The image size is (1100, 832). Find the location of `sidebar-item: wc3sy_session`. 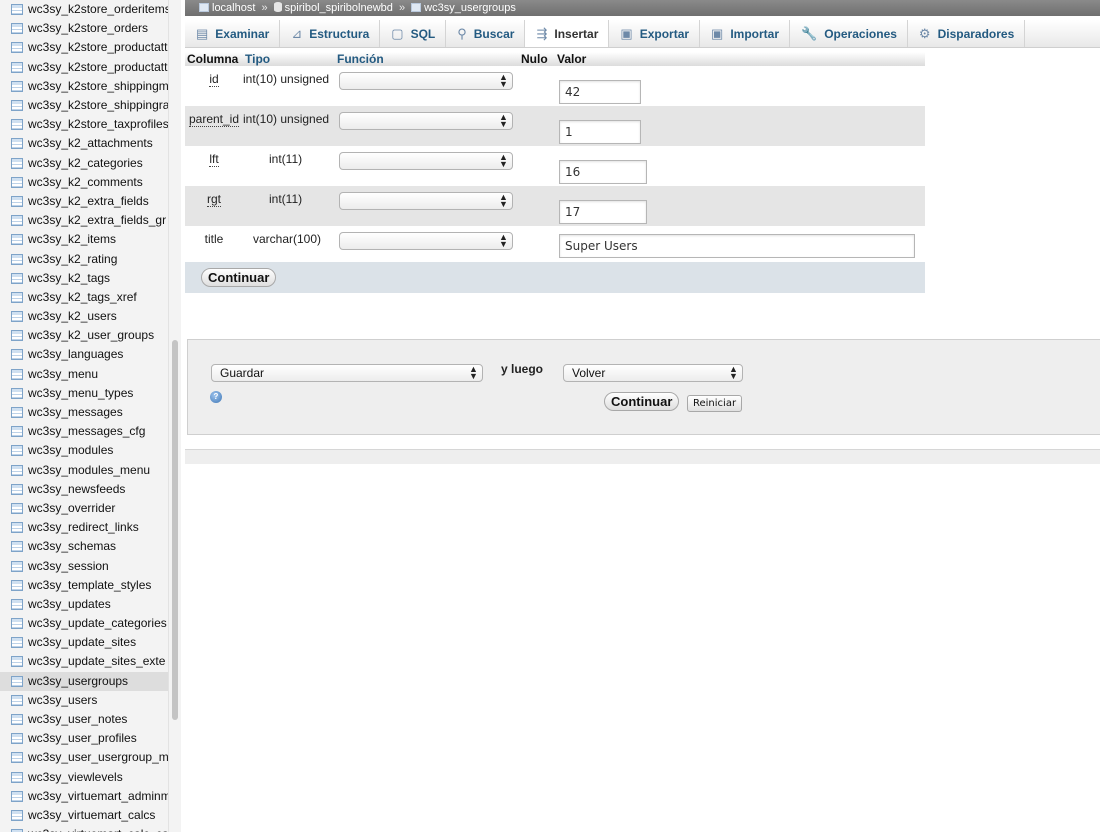

sidebar-item: wc3sy_session is located at coordinates (84, 565).